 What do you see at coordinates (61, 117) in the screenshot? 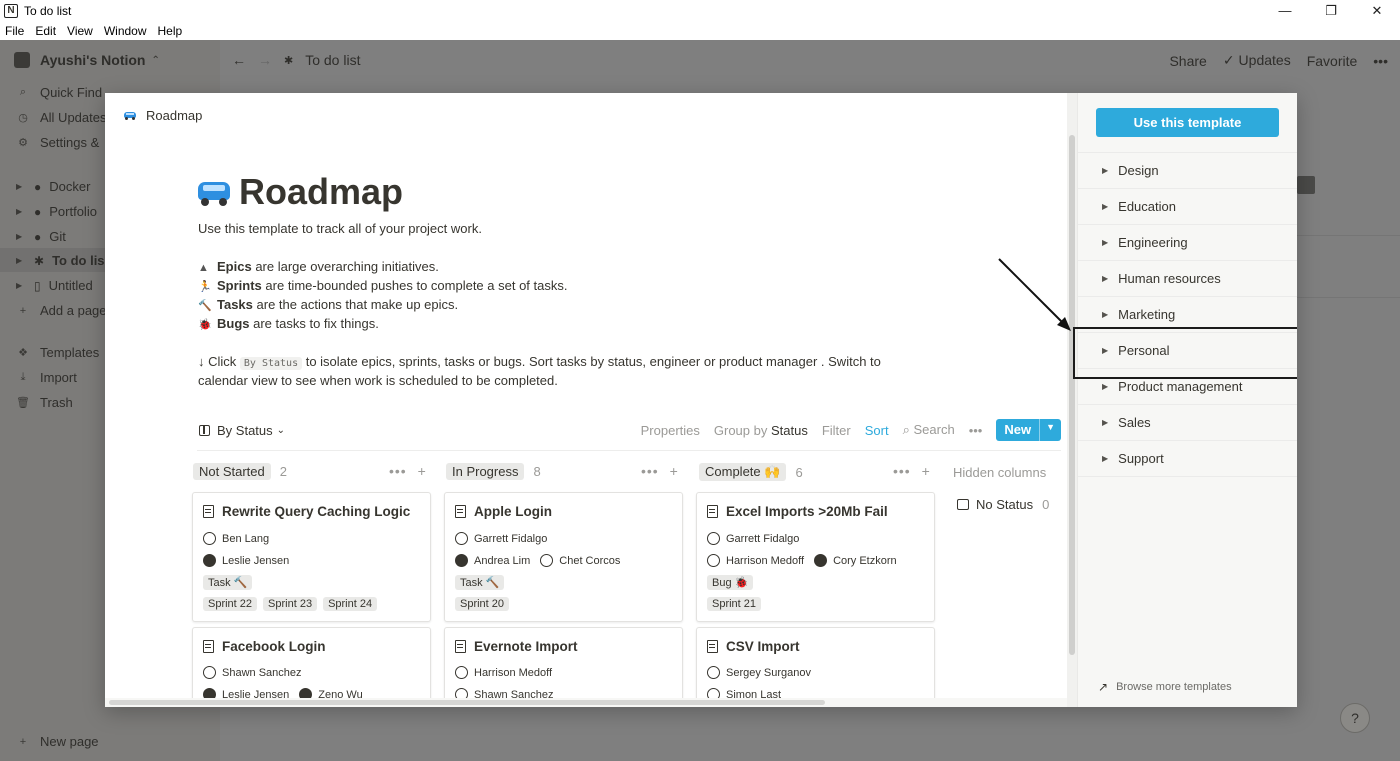
I see `sidebar-all-updates: ◷ All Updates` at bounding box center [61, 117].